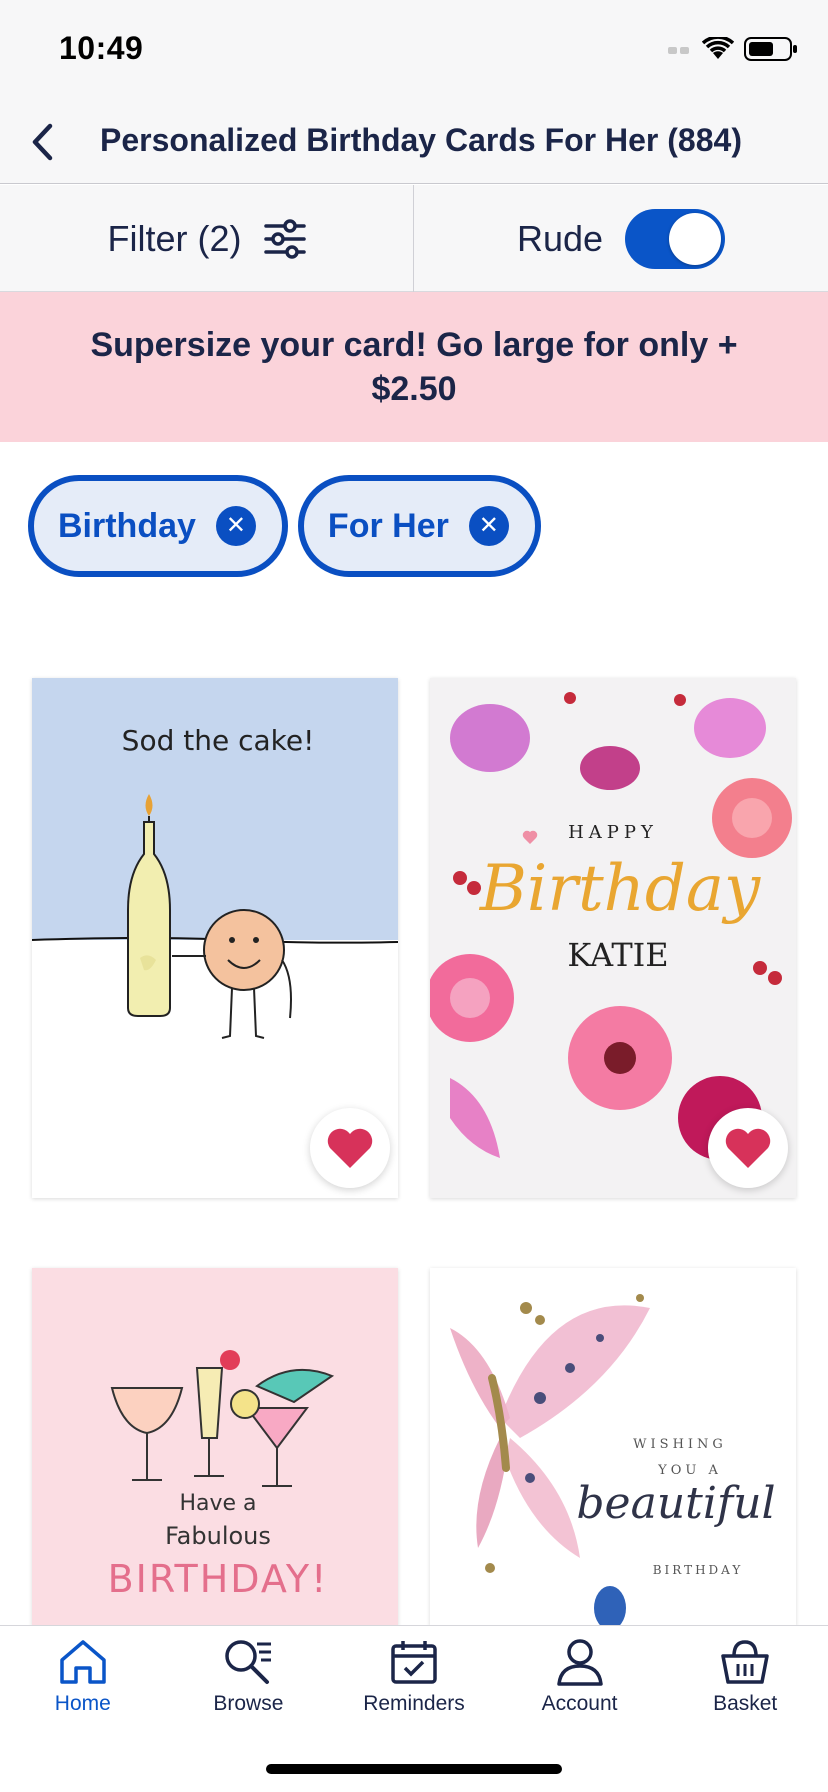  What do you see at coordinates (218, 1579) in the screenshot?
I see `card-caption: BIRTHDAY!` at bounding box center [218, 1579].